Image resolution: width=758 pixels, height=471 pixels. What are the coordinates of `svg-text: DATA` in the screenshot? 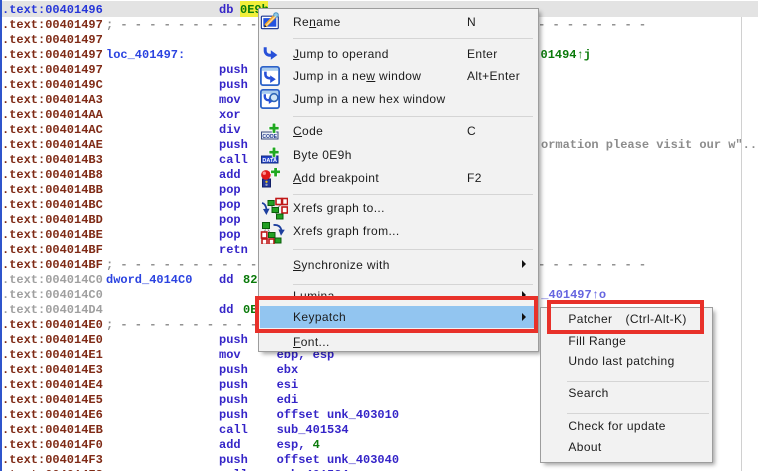 It's located at (269, 161).